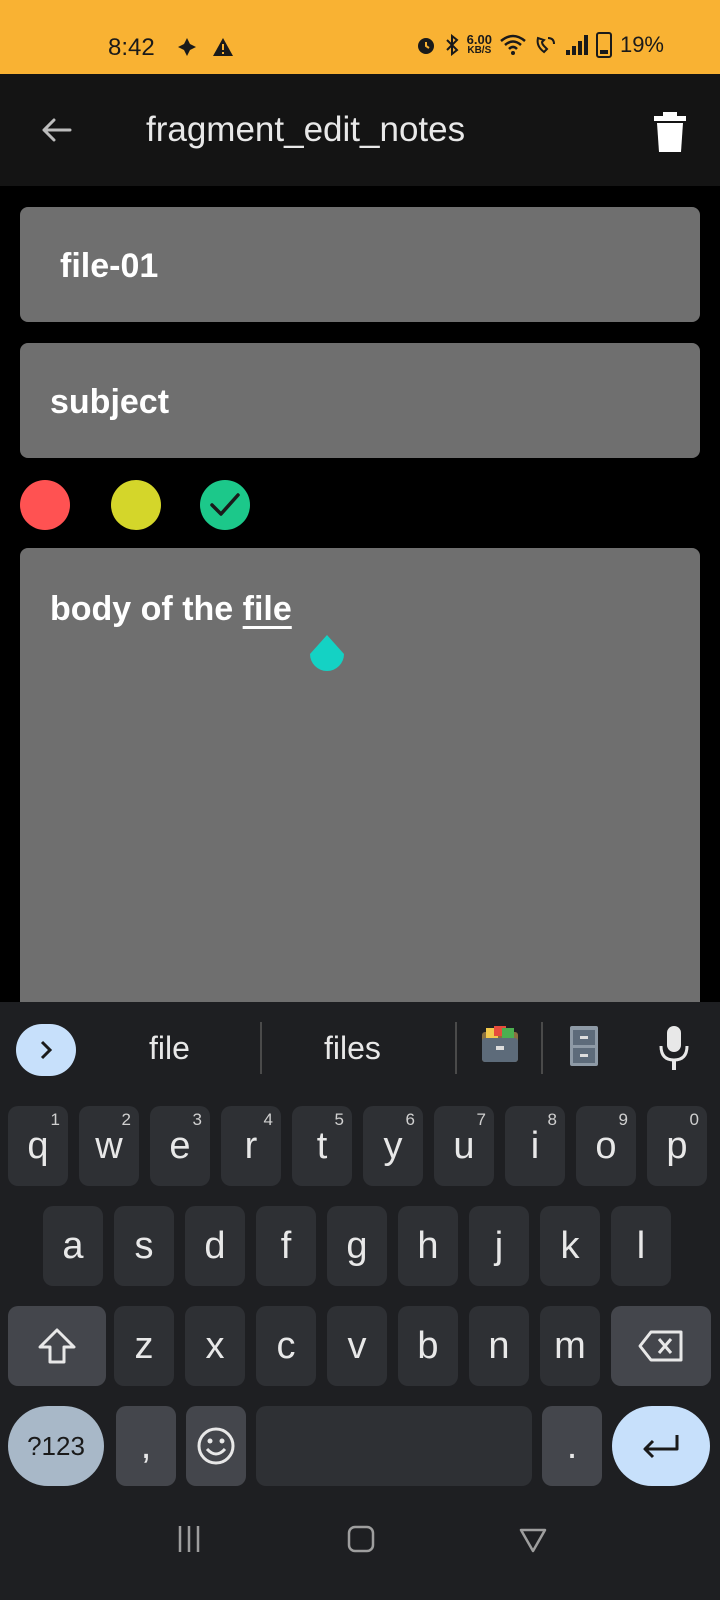  I want to click on back-triangle-icon, so click(533, 1539).